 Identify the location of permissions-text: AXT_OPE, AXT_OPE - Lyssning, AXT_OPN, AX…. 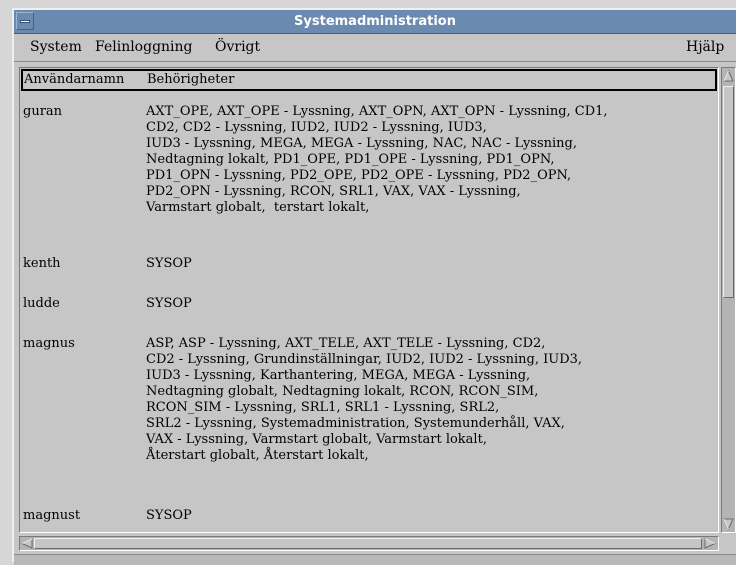
(377, 159).